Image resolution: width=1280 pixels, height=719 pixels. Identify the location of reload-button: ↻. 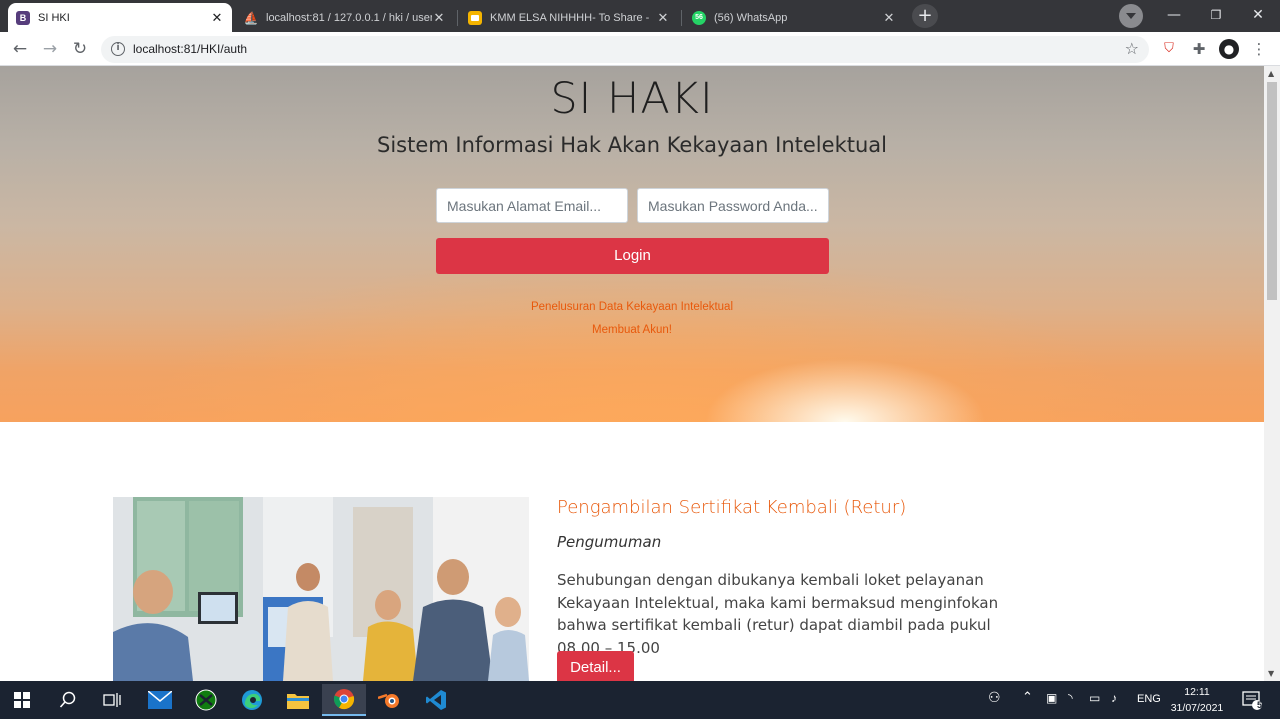
(80, 49).